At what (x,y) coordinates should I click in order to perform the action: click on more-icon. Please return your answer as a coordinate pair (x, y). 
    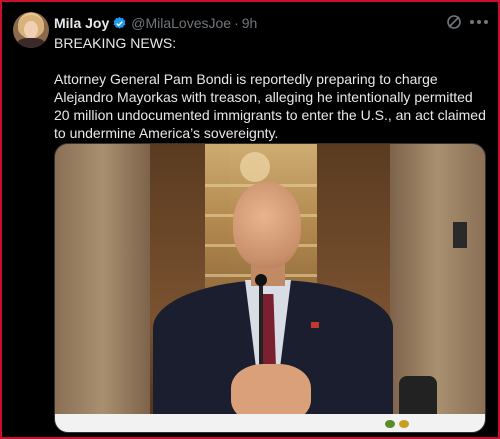
    Looking at the image, I should click on (479, 22).